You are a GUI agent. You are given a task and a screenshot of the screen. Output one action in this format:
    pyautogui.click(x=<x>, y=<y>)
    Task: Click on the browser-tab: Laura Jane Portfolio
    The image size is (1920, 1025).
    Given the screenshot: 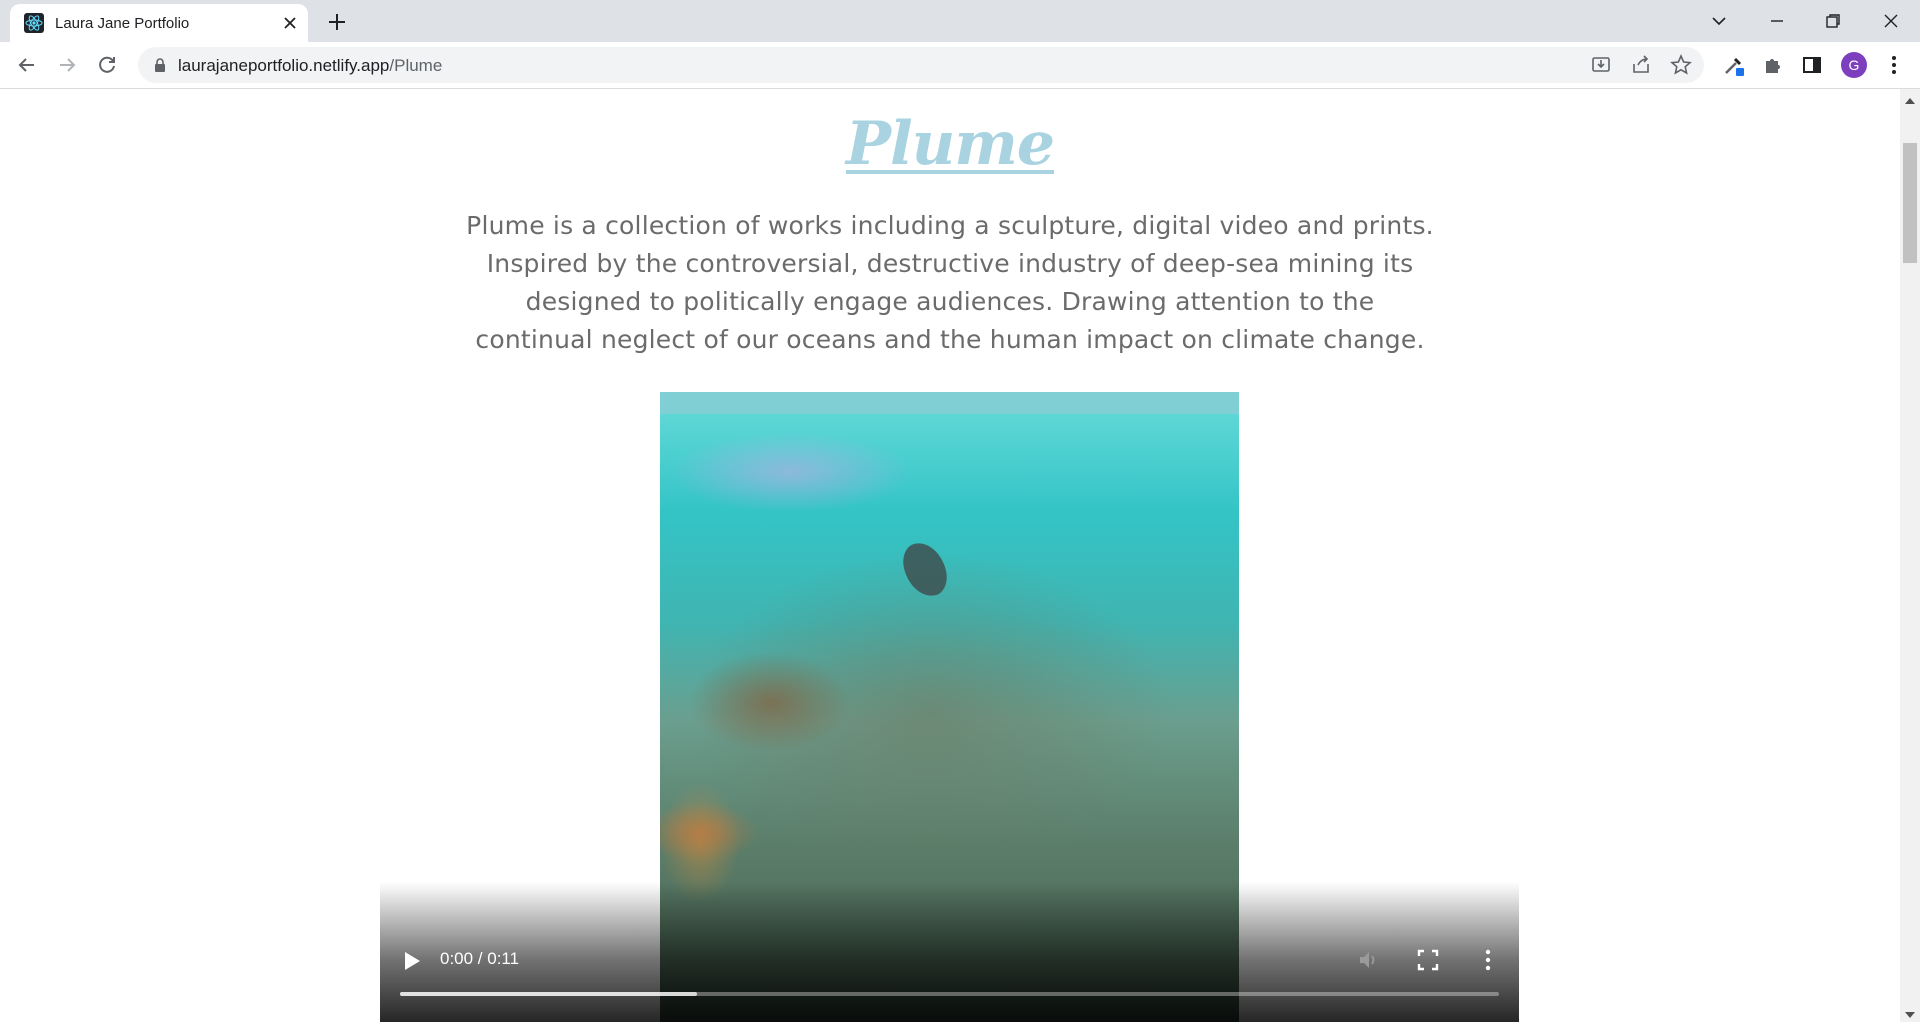 What is the action you would take?
    pyautogui.click(x=159, y=23)
    